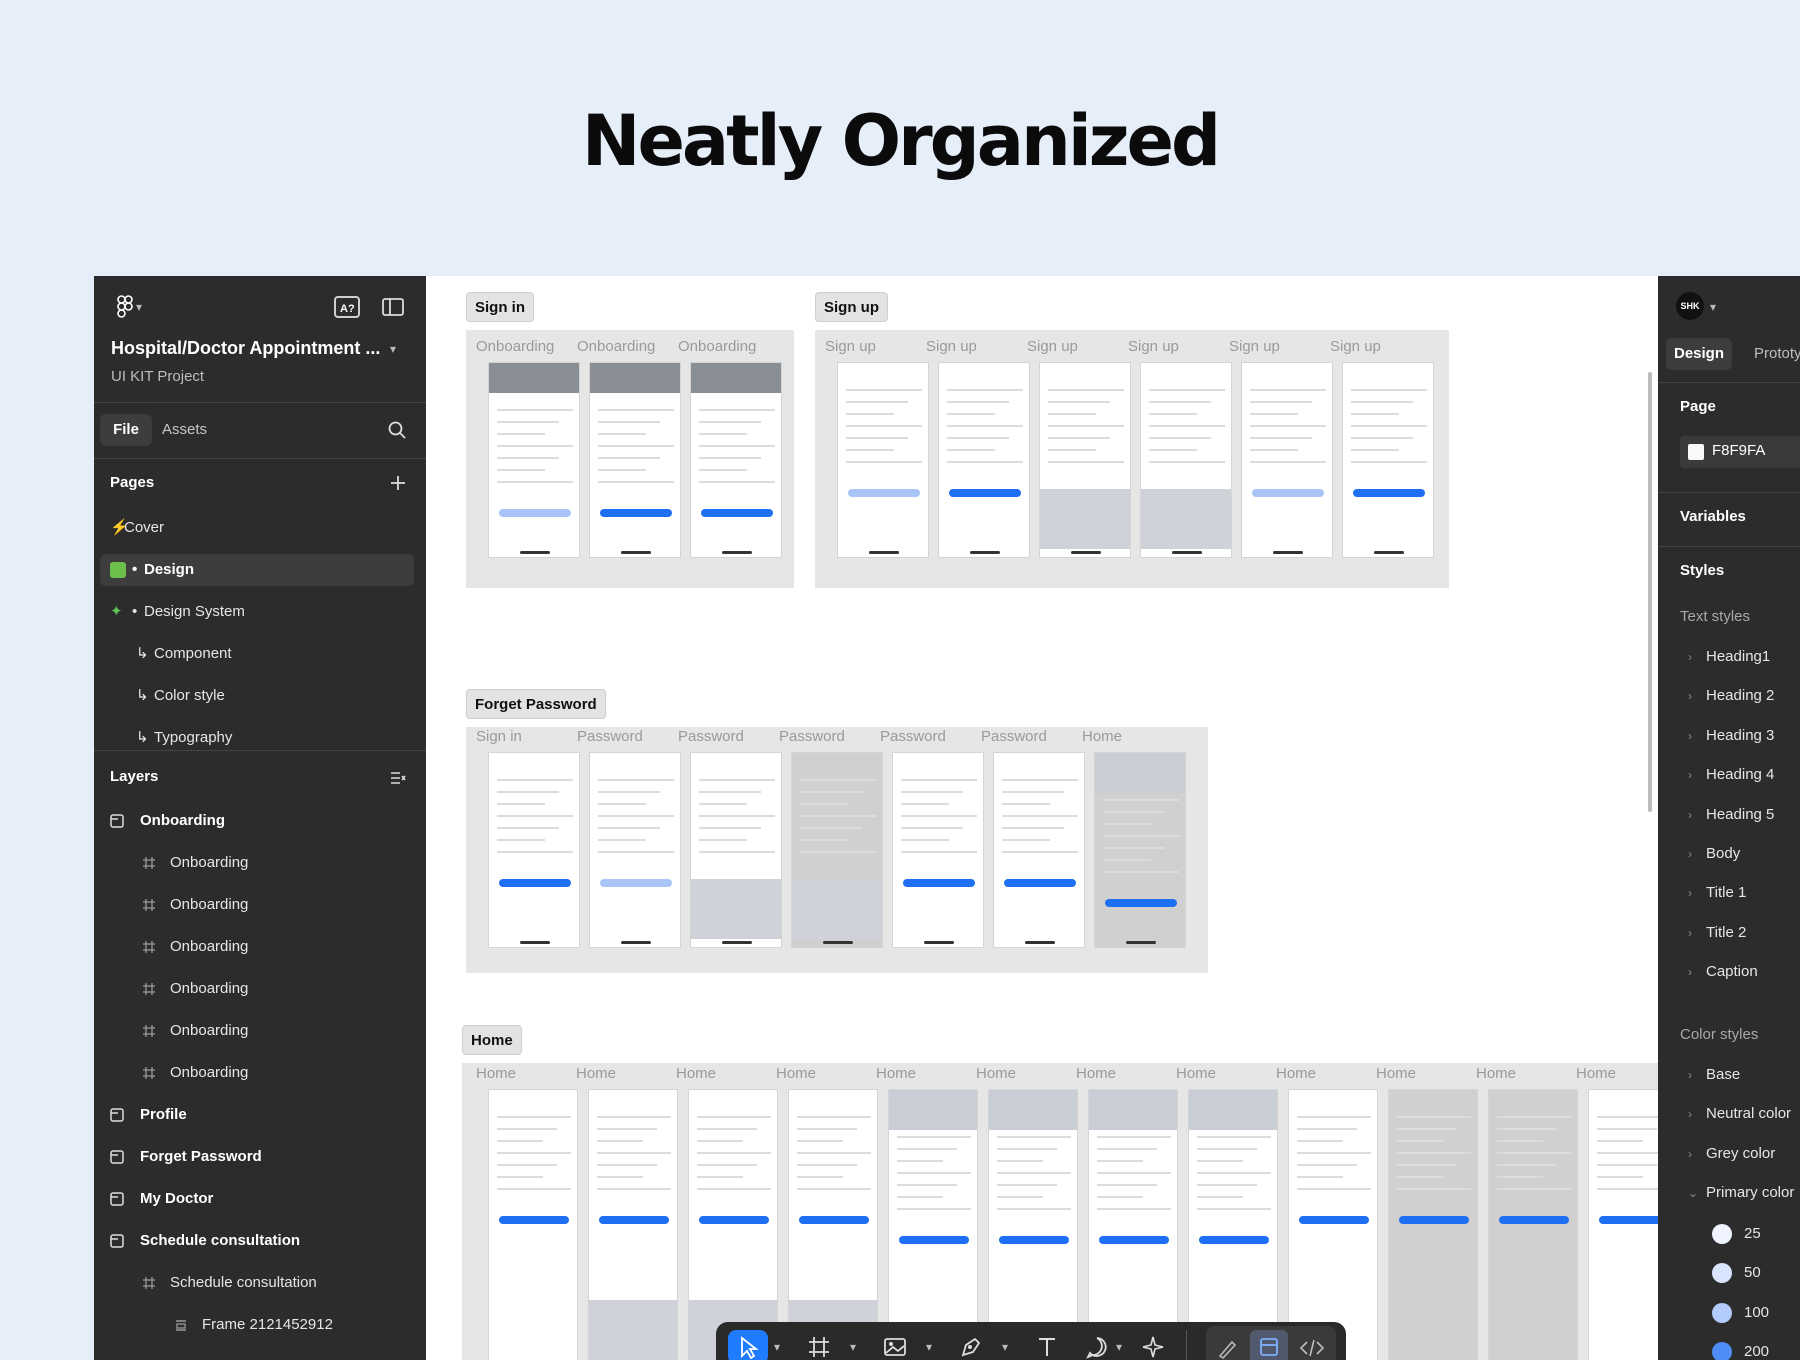  Describe the element at coordinates (184, 430) in the screenshot. I see `tab-assets: Assets` at that location.